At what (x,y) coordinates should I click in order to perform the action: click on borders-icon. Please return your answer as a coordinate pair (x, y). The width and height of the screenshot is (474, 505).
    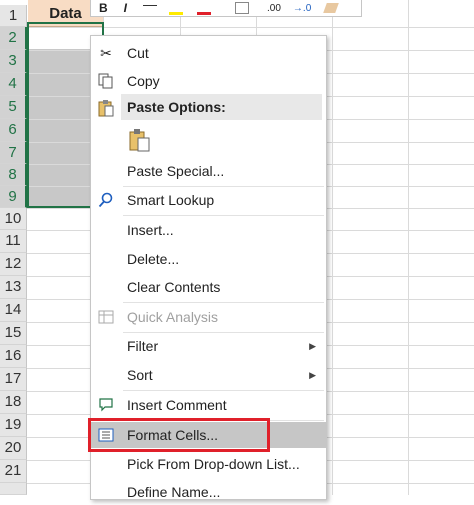
    Looking at the image, I should click on (242, 8).